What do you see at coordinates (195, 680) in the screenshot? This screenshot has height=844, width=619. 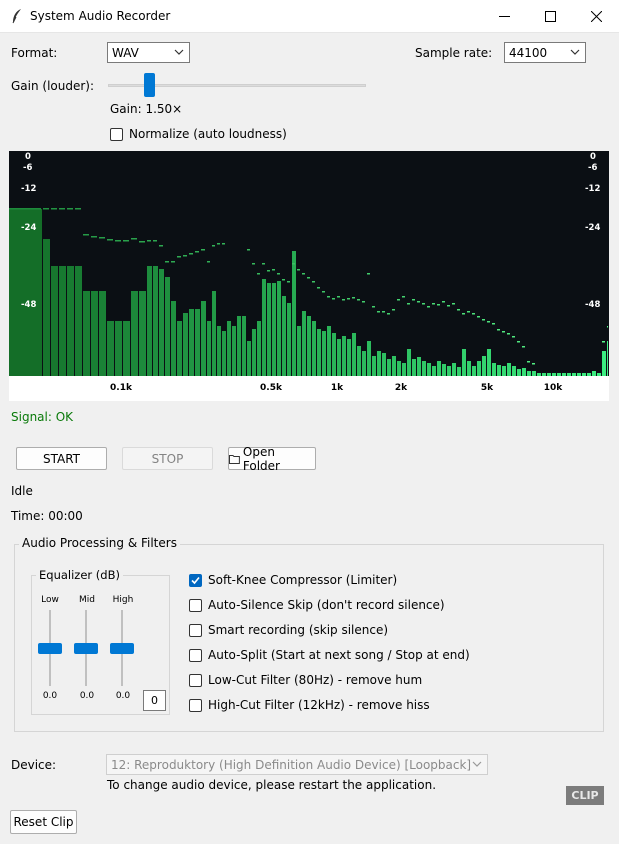 I see `low-cut-checkbox` at bounding box center [195, 680].